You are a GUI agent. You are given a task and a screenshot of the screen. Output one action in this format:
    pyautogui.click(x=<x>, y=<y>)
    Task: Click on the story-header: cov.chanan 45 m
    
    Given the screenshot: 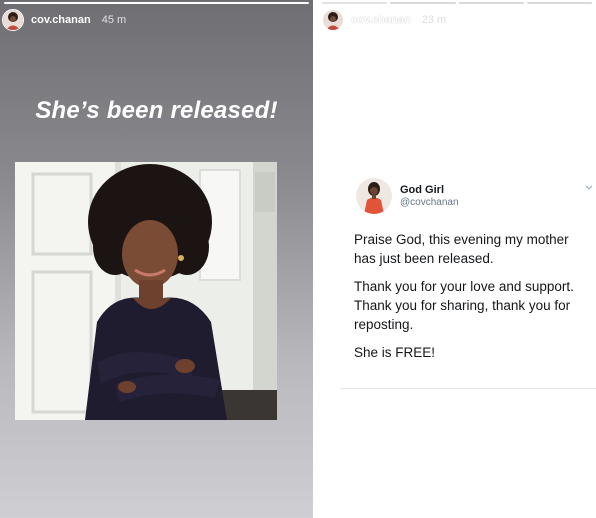 What is the action you would take?
    pyautogui.click(x=64, y=20)
    